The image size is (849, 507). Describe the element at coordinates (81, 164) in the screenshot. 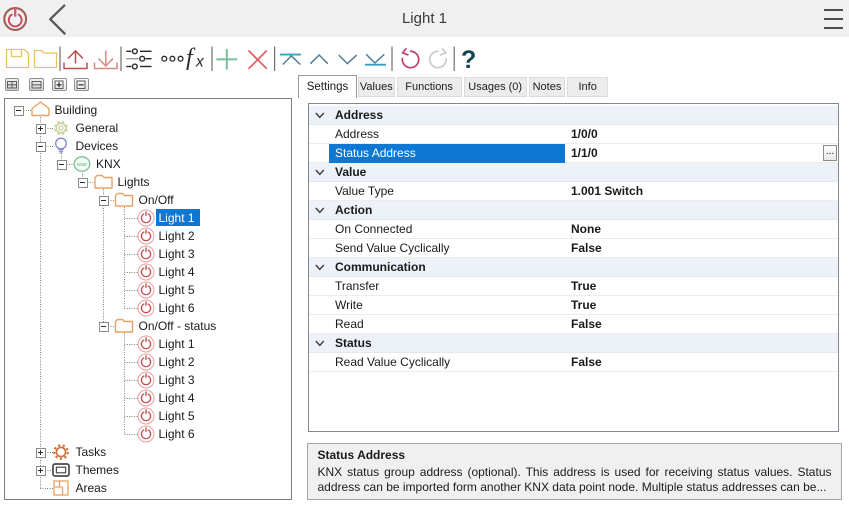

I see `svg-text: KNX` at that location.